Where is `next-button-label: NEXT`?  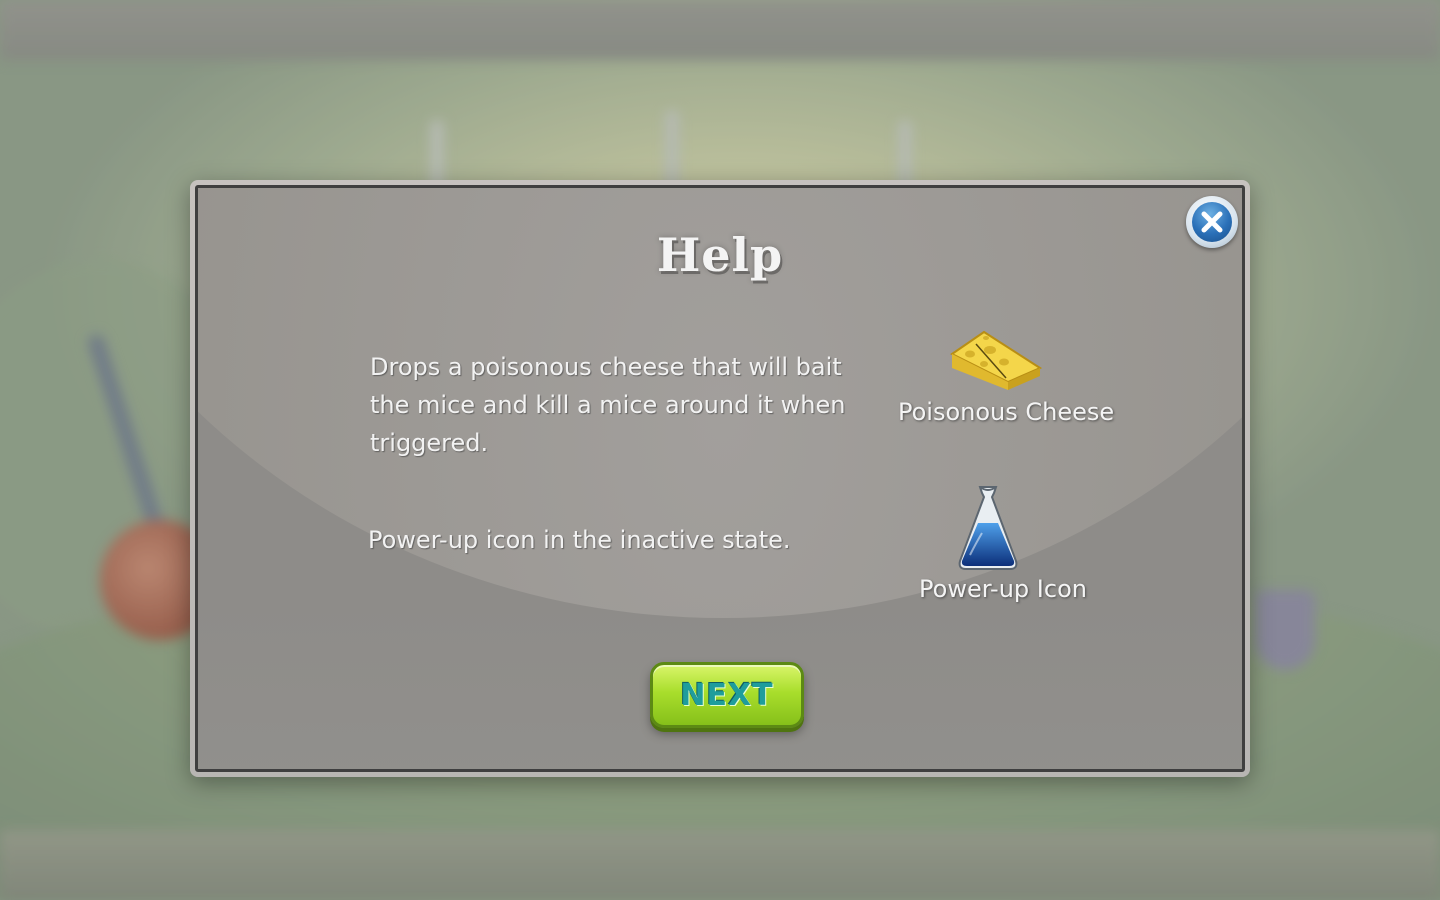
next-button-label: NEXT is located at coordinates (727, 695).